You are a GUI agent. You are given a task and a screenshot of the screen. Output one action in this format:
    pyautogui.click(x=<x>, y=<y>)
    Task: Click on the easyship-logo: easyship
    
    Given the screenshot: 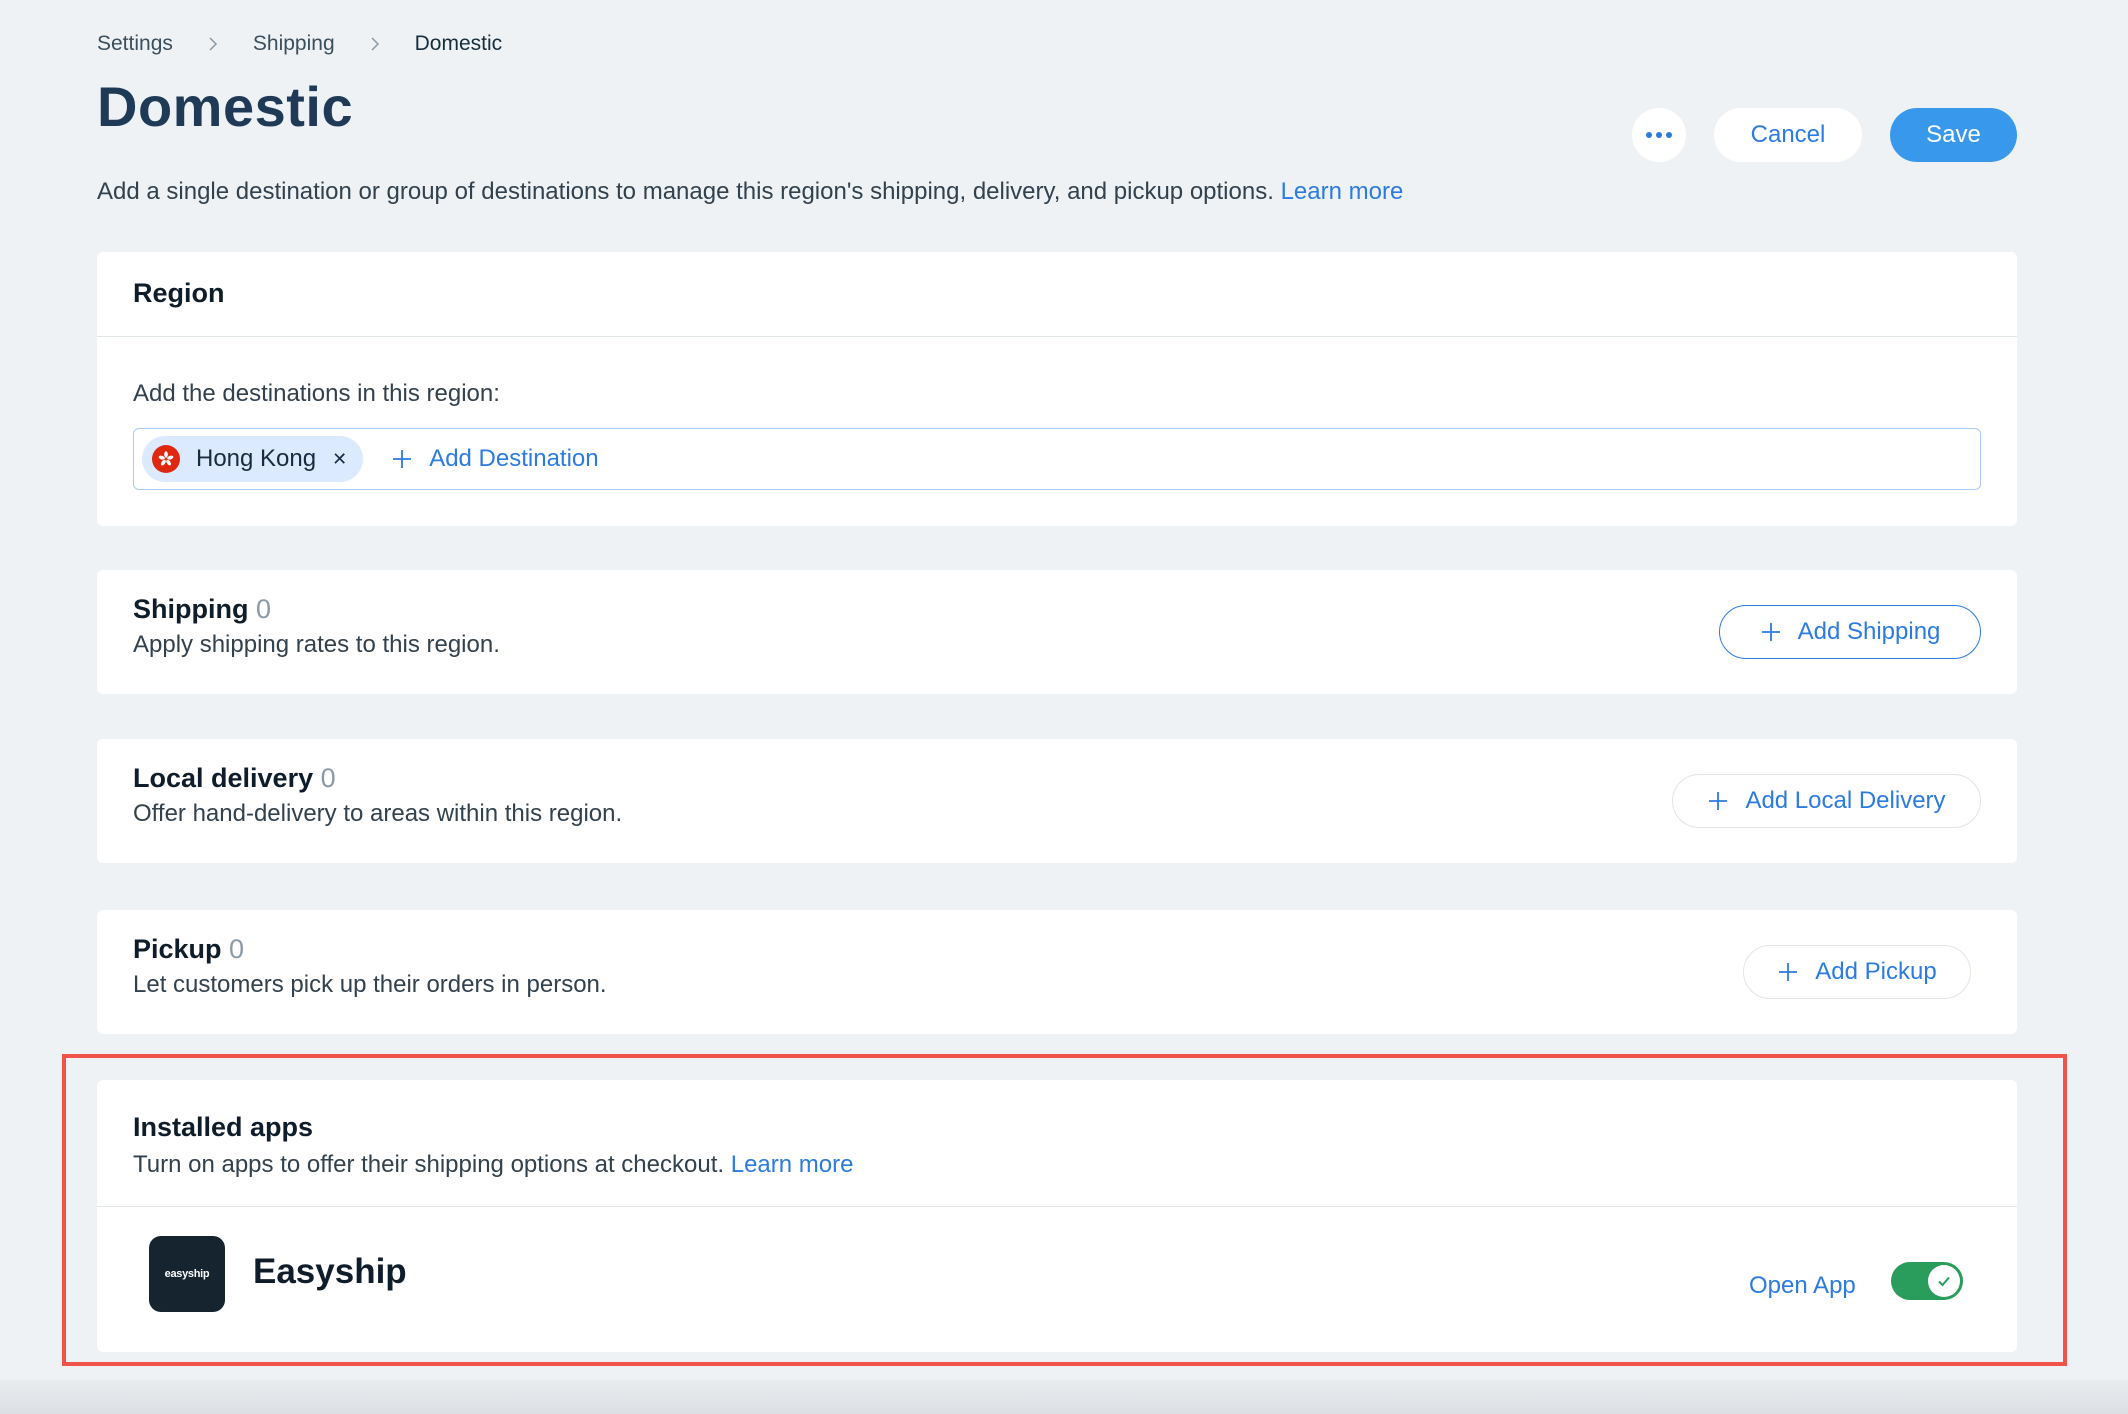 What is the action you would take?
    pyautogui.click(x=187, y=1274)
    